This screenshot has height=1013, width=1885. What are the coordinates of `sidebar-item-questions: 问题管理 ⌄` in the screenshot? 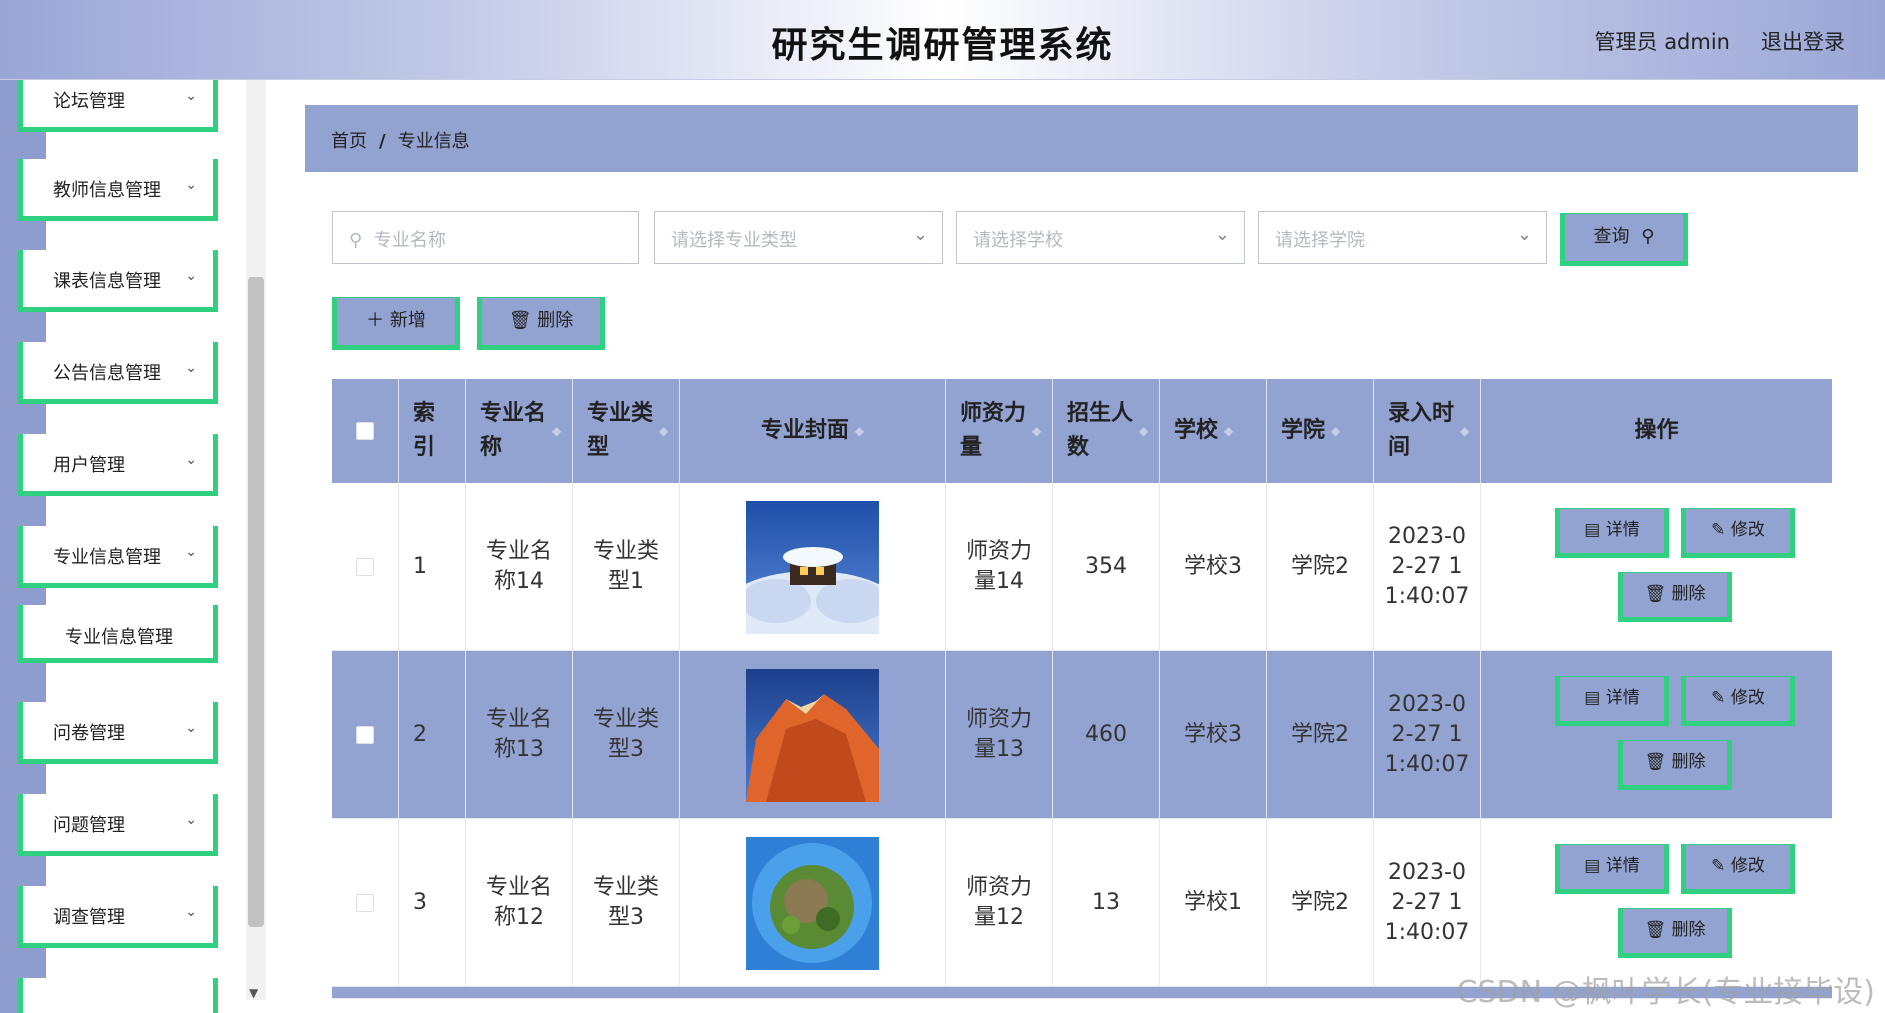 It's located at (118, 825).